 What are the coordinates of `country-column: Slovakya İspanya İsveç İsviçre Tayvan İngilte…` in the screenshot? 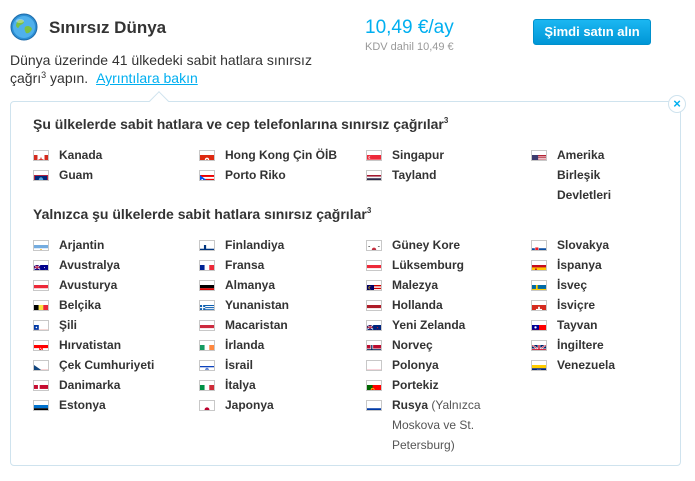 It's located at (613, 305).